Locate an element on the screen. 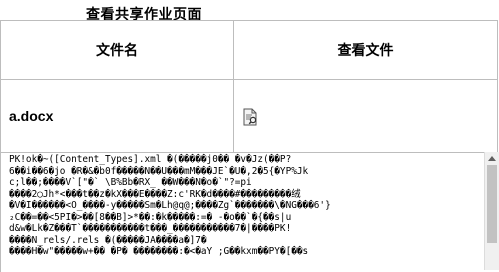  column-header-filename: 文件名 is located at coordinates (117, 50).